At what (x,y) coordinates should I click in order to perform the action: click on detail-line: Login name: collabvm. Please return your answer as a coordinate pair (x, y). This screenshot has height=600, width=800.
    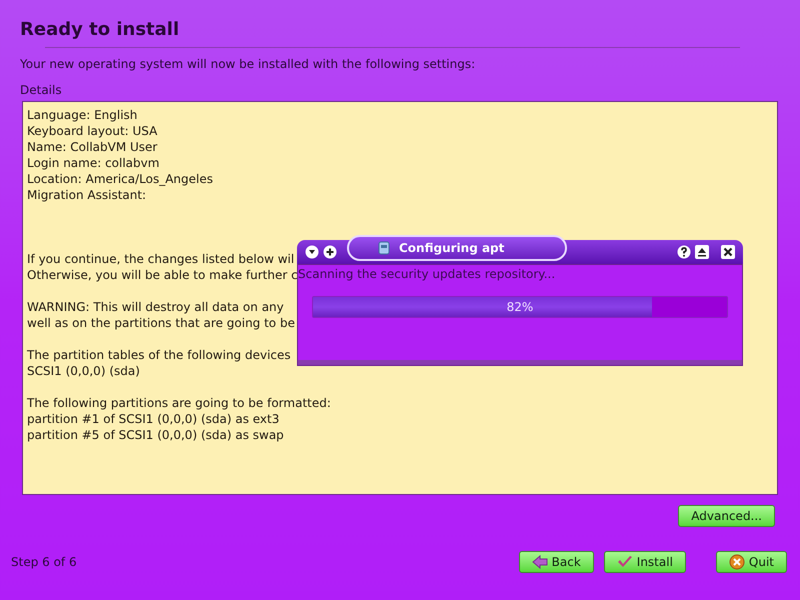
    Looking at the image, I should click on (93, 163).